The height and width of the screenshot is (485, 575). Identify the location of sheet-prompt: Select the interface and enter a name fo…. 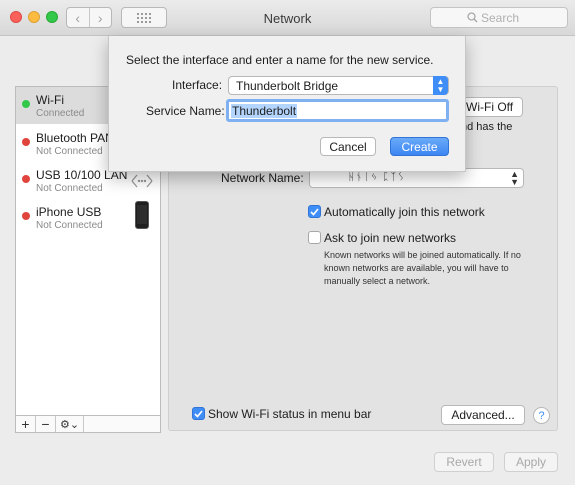
(280, 60).